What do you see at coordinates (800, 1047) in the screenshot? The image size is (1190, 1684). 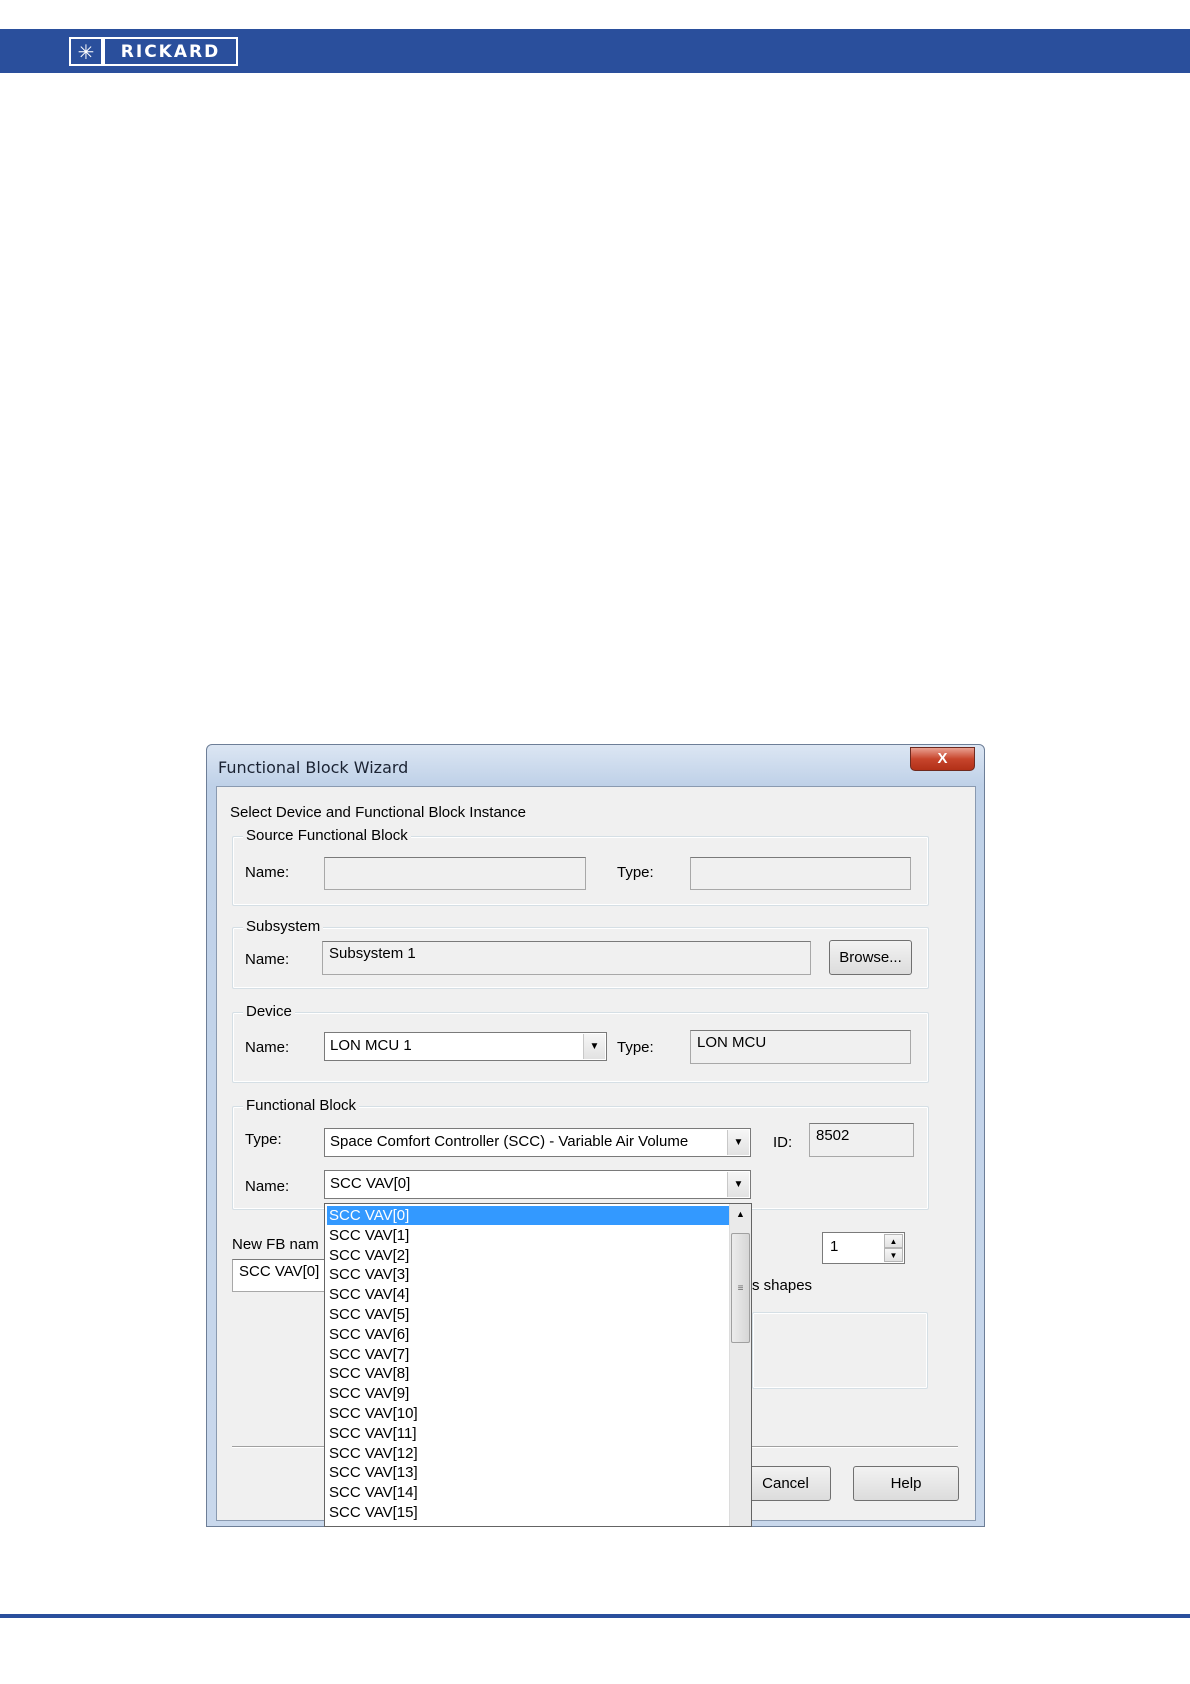 I see `device-type-field: LON MCU` at bounding box center [800, 1047].